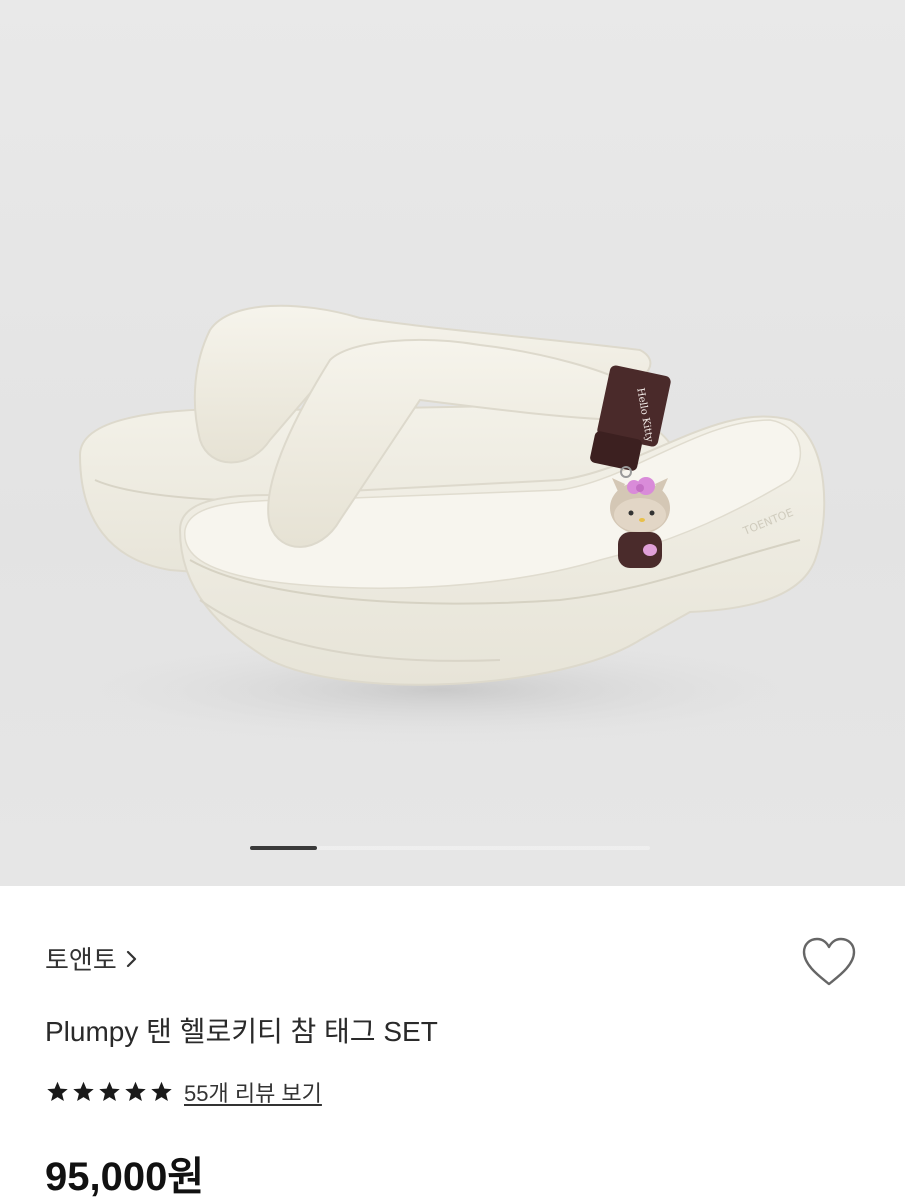 The width and height of the screenshot is (905, 1202). I want to click on rating-stars, so click(110, 1092).